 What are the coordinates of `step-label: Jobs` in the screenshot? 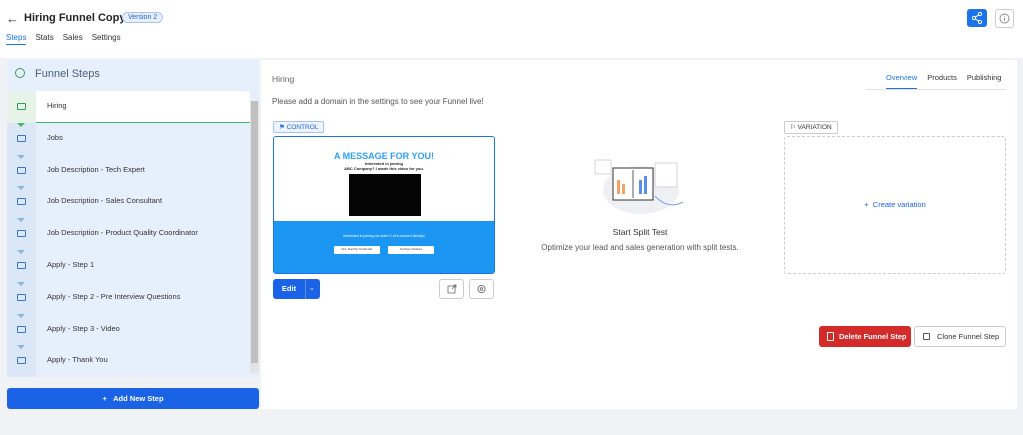 It's located at (55, 137).